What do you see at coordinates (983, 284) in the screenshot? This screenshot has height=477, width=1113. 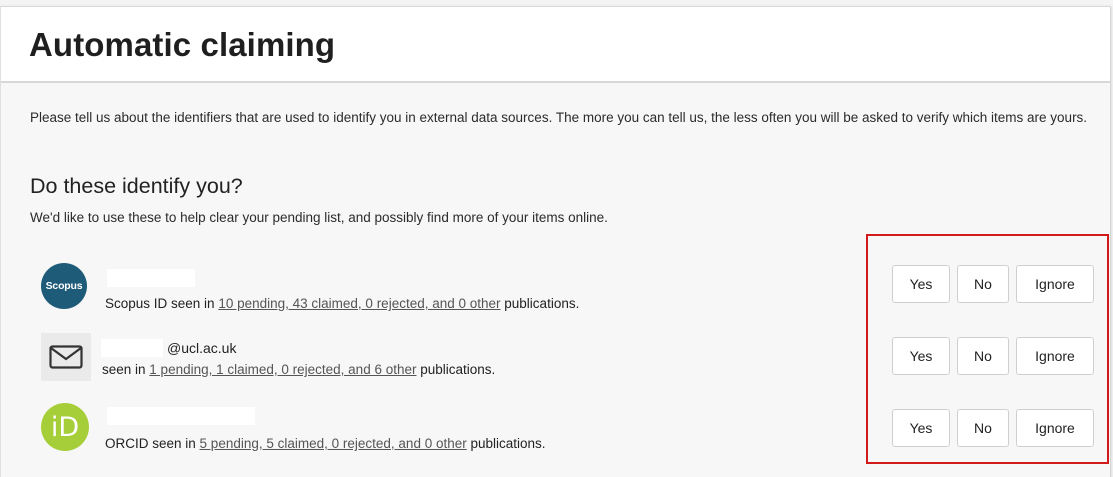 I see `no-button-scopus: No` at bounding box center [983, 284].